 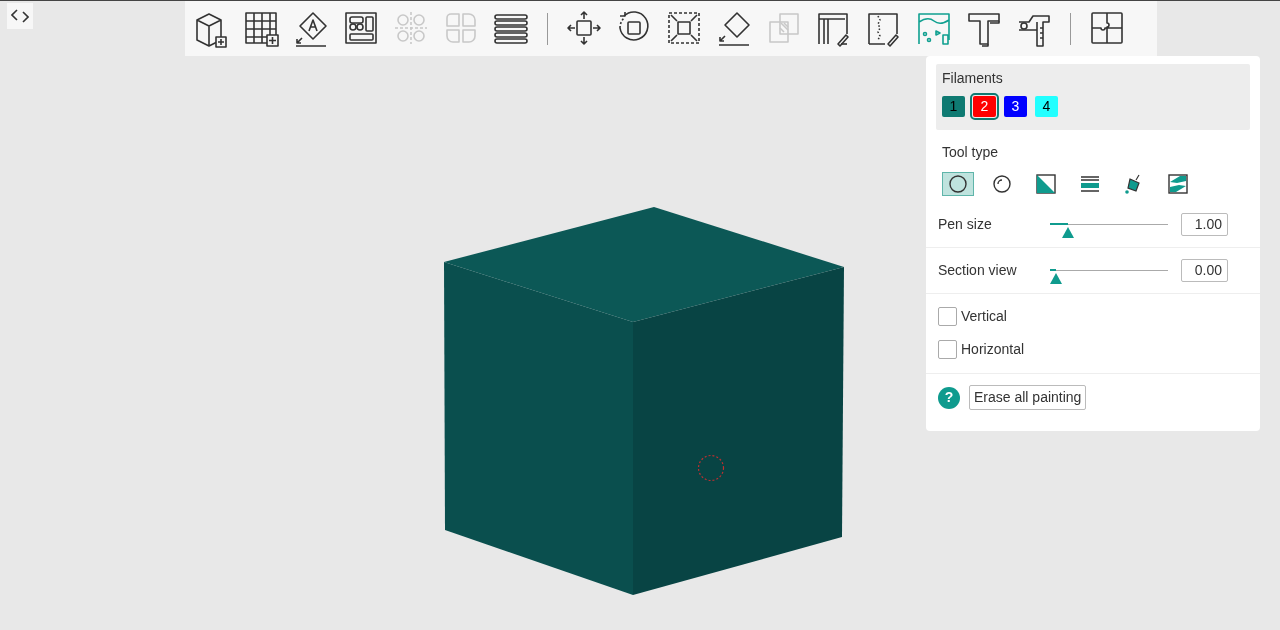 What do you see at coordinates (970, 152) in the screenshot?
I see `section-title: Tool type` at bounding box center [970, 152].